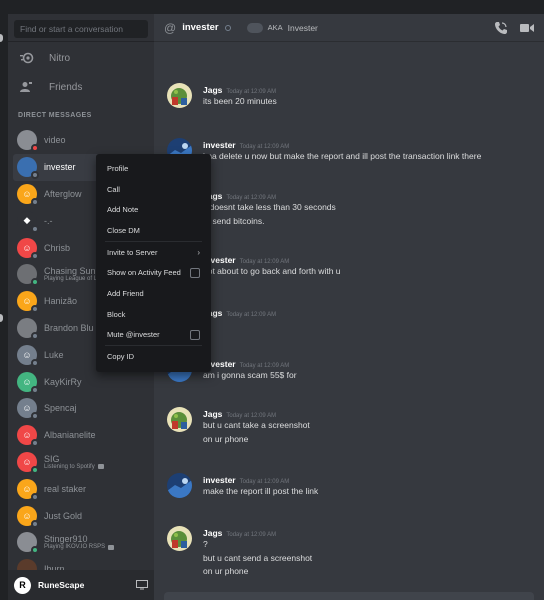 This screenshot has width=544, height=600. I want to click on dm-activity-text: Playing IKOV.IO RSPS, so click(75, 547).